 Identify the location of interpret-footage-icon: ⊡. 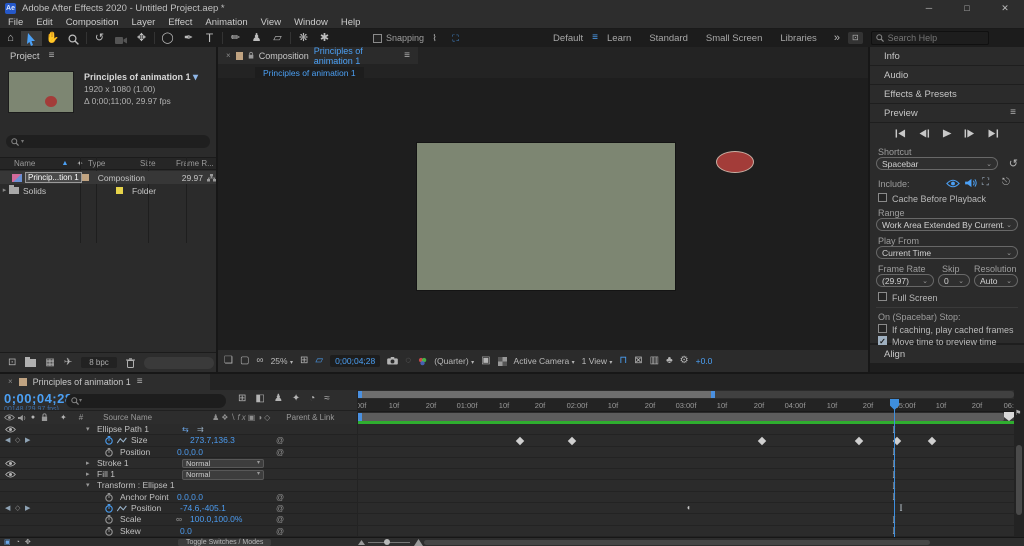
(12, 362).